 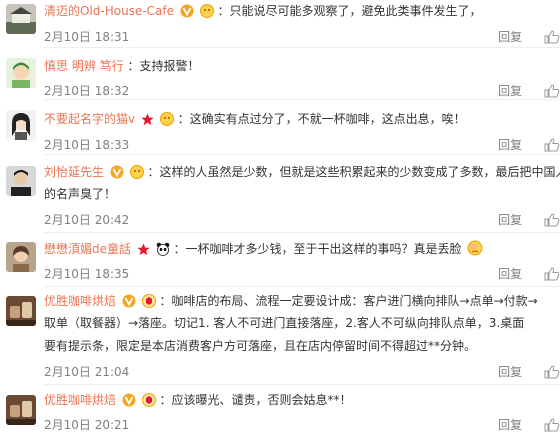 What do you see at coordinates (327, 119) in the screenshot?
I see `comment-text: 这确实有点过分了，不就一杯咖啡，这点出息，唉！` at bounding box center [327, 119].